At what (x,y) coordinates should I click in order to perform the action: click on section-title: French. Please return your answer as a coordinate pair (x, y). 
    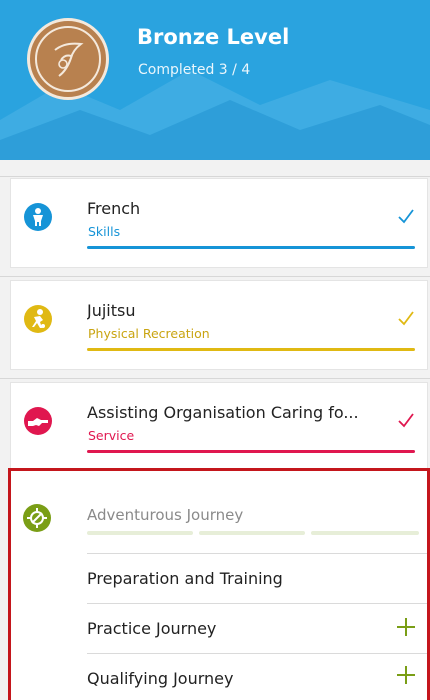
    Looking at the image, I should click on (114, 208).